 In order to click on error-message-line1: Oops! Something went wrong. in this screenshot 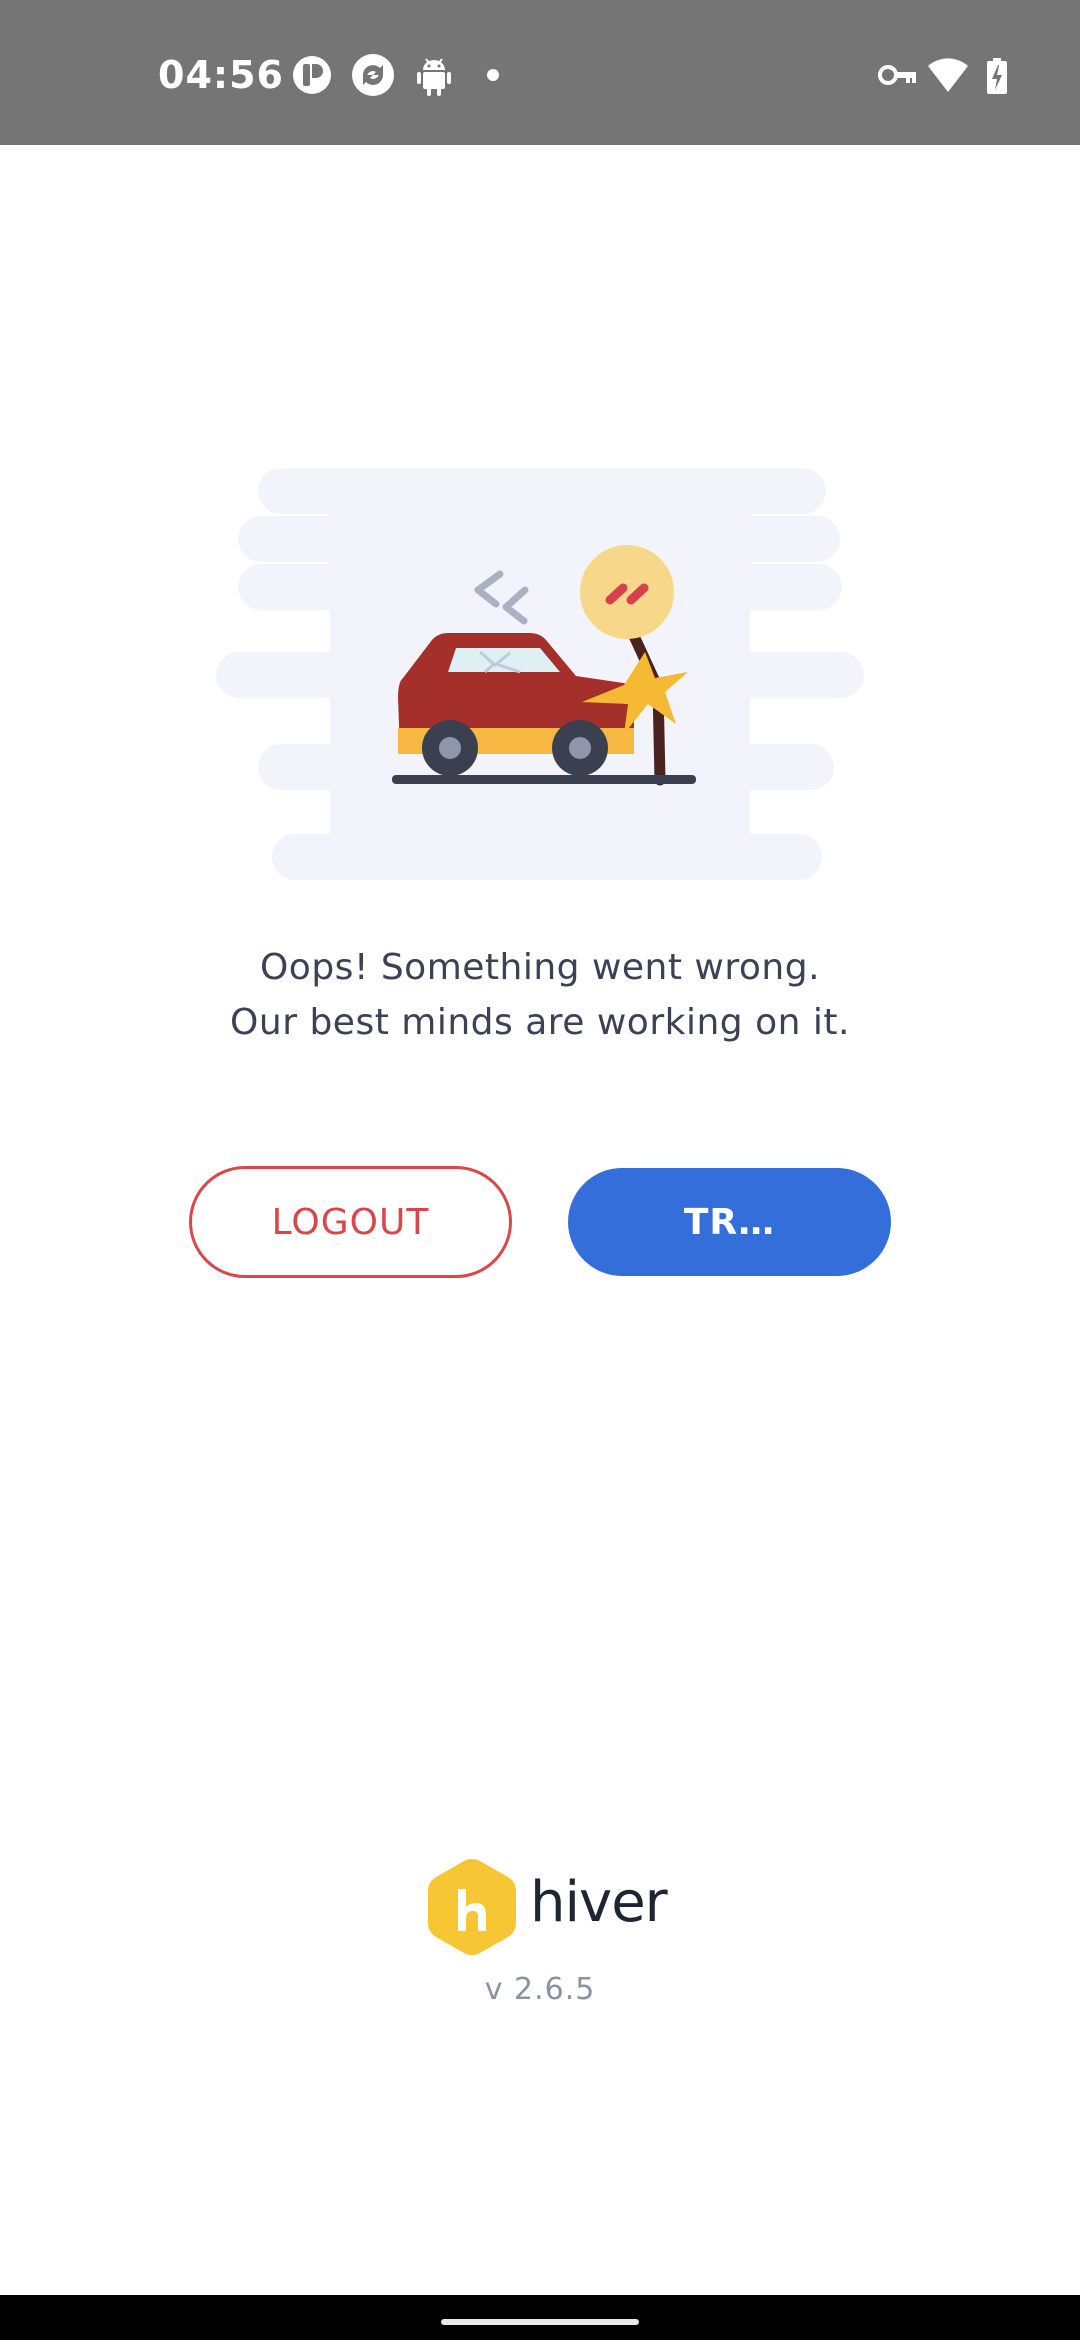, I will do `click(540, 967)`.